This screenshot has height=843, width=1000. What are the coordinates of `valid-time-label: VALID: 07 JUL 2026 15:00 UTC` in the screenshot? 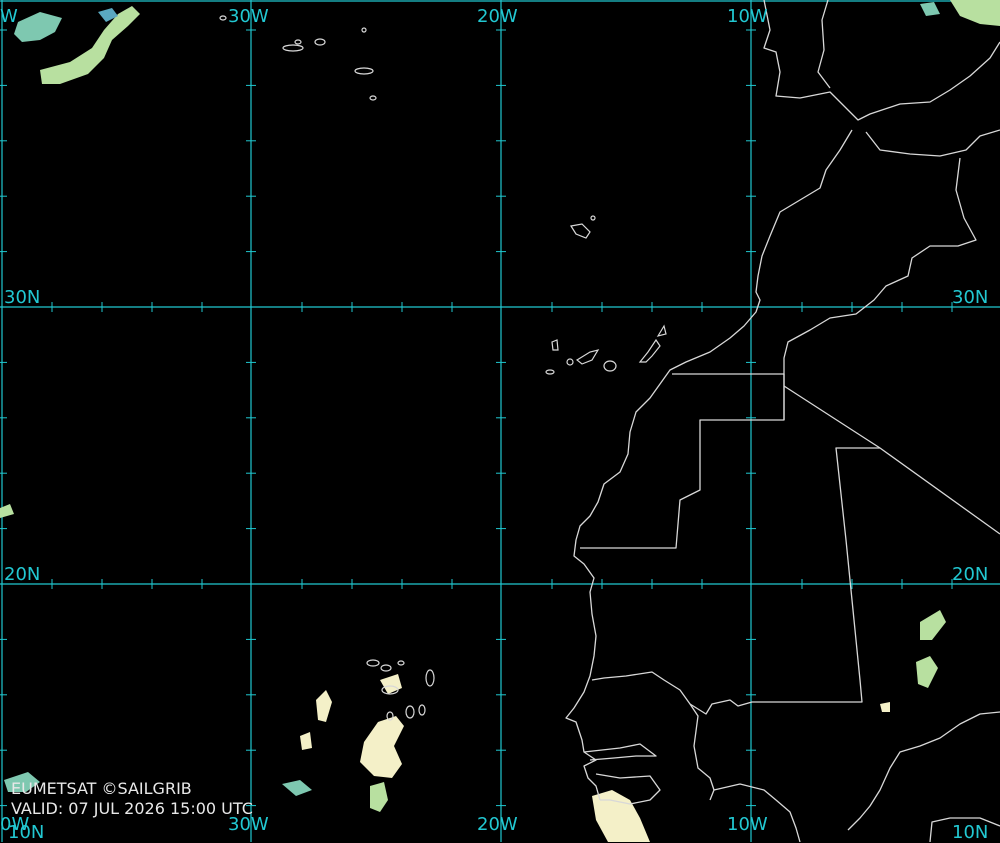 It's located at (132, 808).